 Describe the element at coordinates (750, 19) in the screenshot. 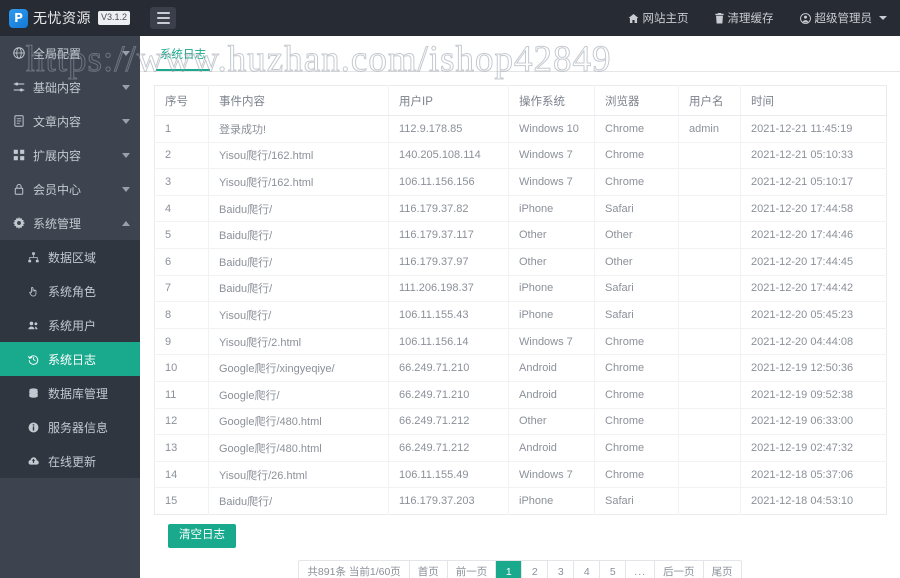

I see `nav-item-clear-cache-label: 清理缓存` at that location.